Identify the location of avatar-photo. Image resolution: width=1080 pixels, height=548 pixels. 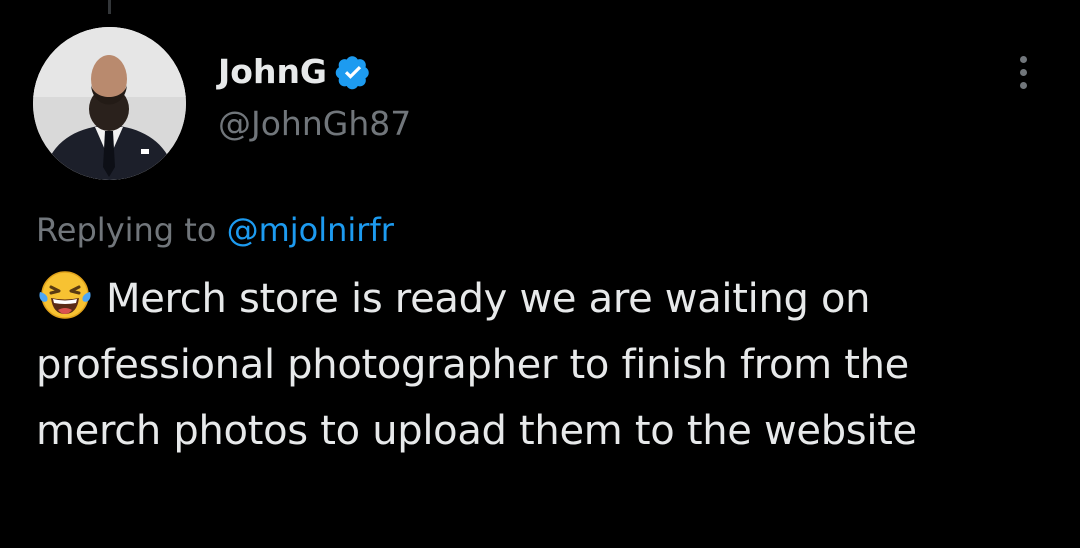
(109, 103).